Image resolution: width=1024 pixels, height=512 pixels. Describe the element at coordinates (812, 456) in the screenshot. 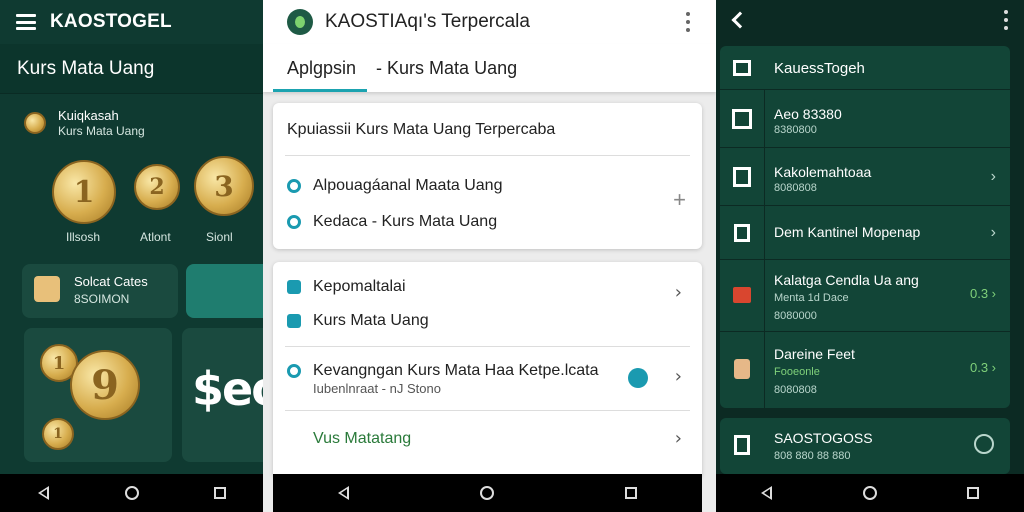

I see `footer-sub: 808 880 88 880` at that location.